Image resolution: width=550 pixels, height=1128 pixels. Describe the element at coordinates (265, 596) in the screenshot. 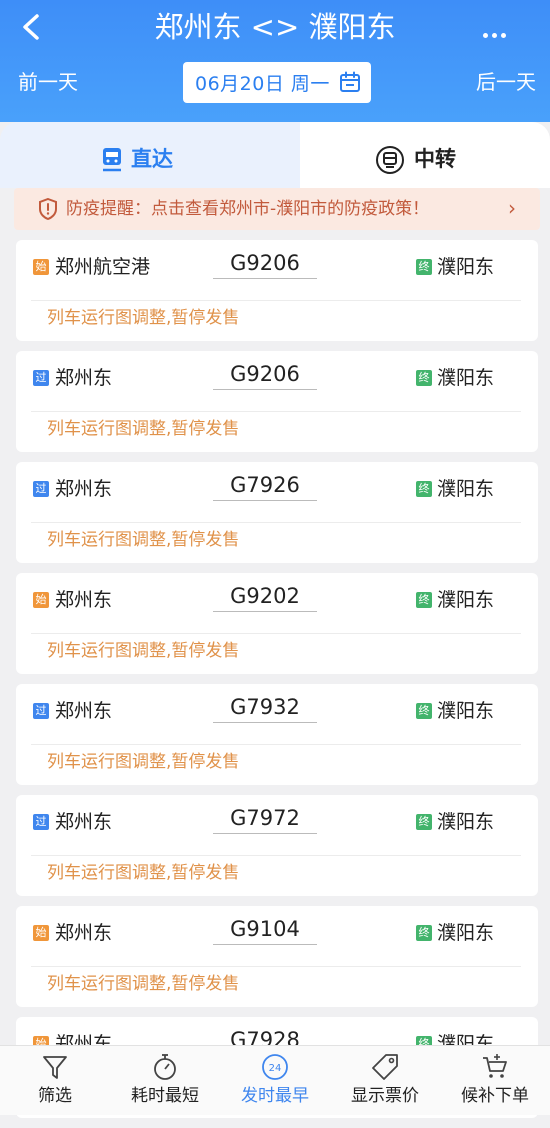

I see `train-number: G9202` at that location.